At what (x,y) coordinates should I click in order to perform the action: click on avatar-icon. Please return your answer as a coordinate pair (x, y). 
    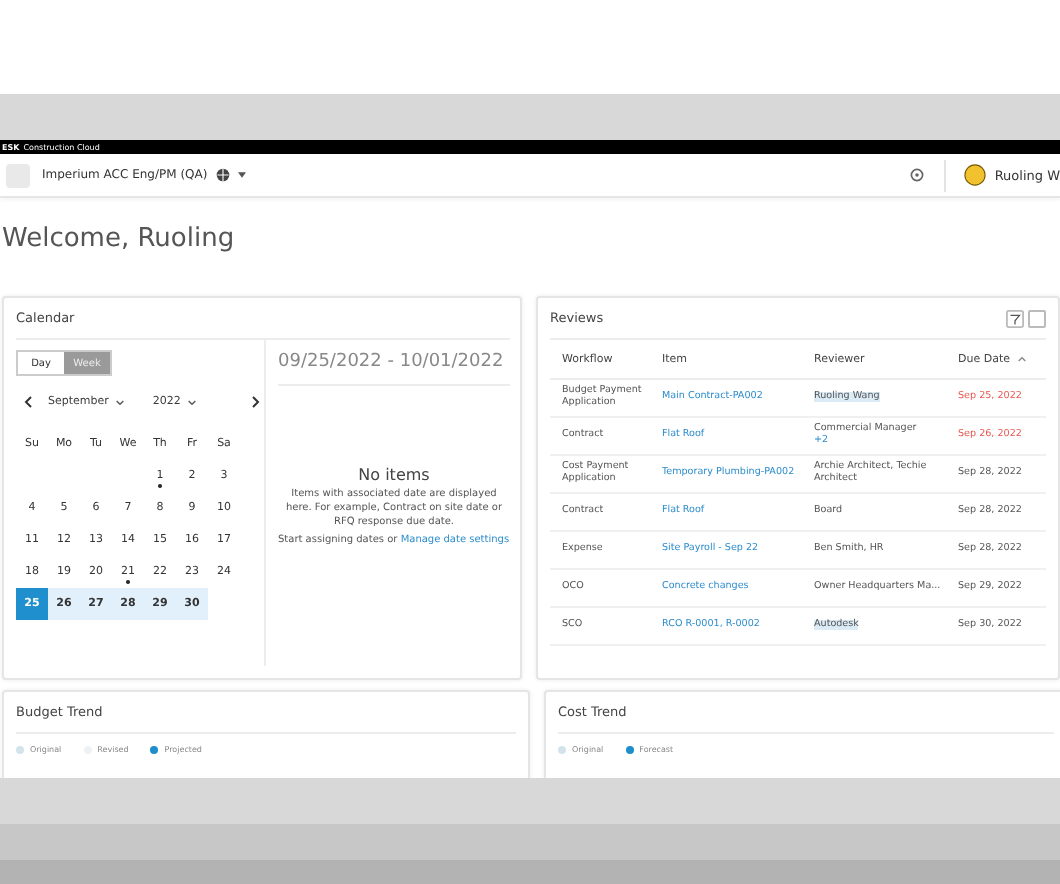
    Looking at the image, I should click on (975, 175).